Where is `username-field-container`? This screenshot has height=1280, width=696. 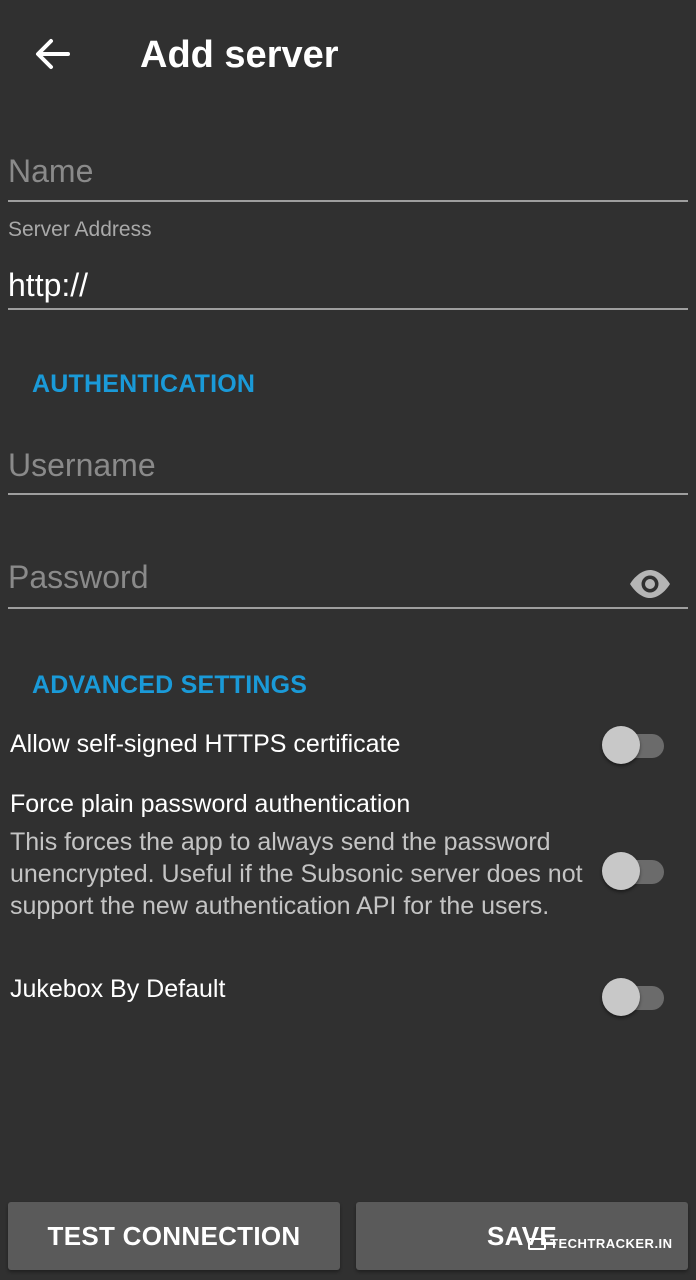 username-field-container is located at coordinates (348, 466).